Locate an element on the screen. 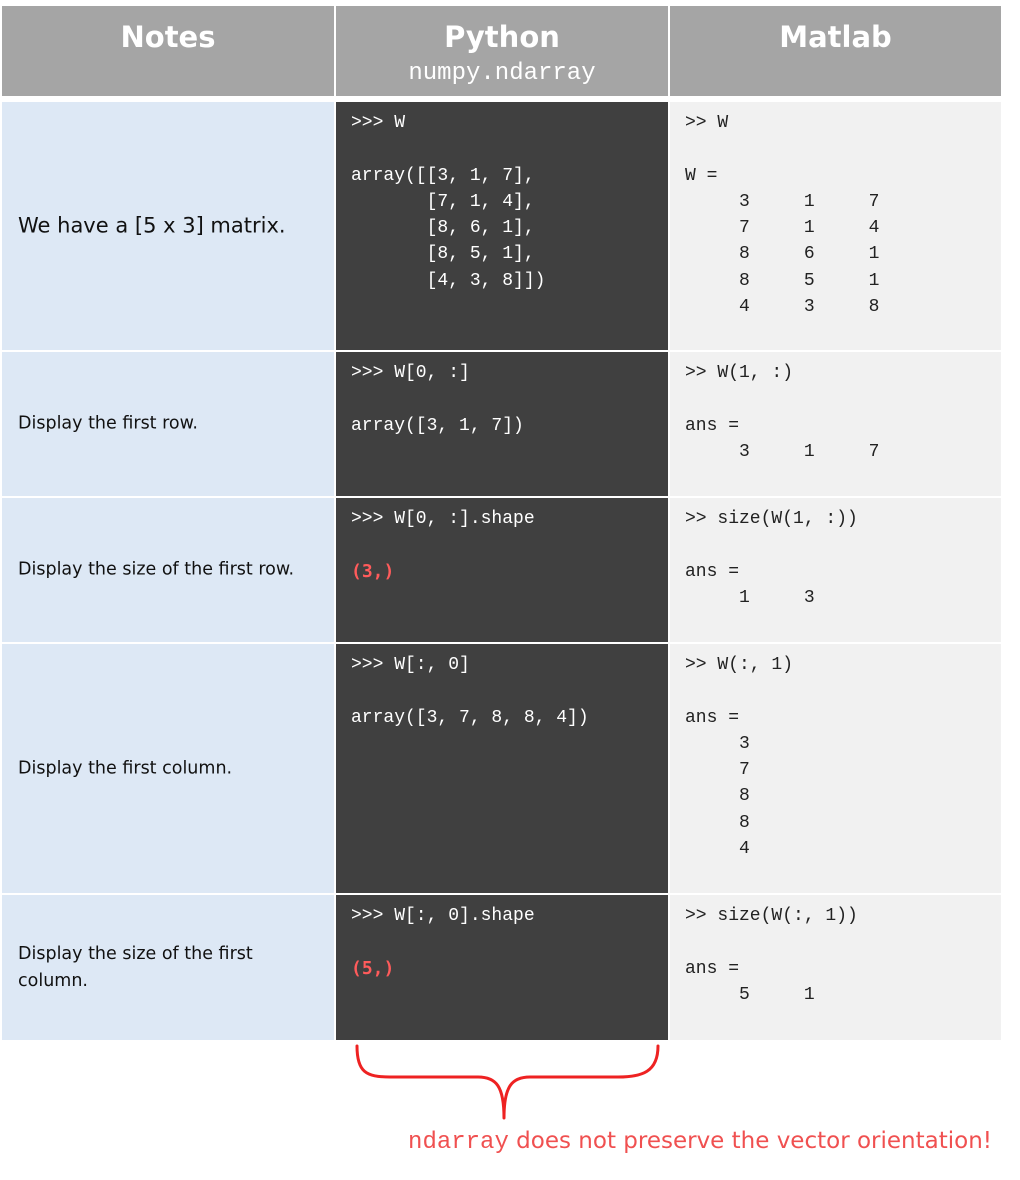 This screenshot has width=1020, height=1180. note-text: We have a [5 x 3] matrix. is located at coordinates (152, 225).